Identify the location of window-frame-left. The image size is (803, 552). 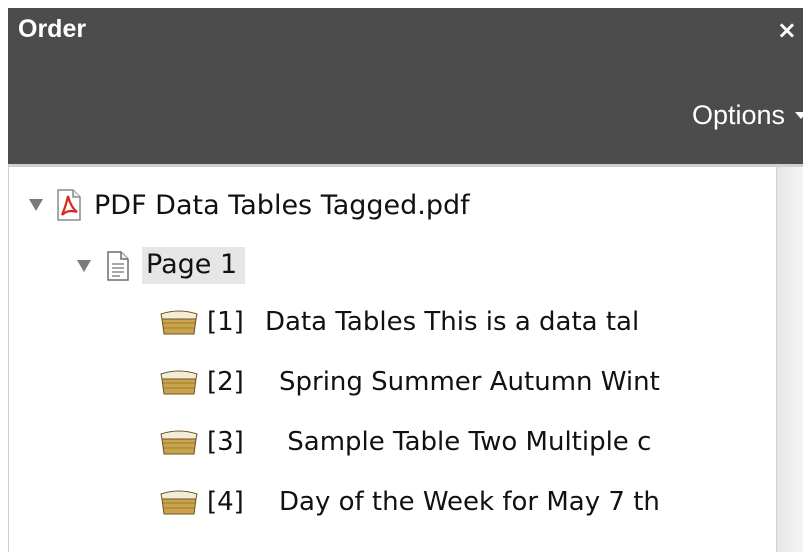
(4, 276).